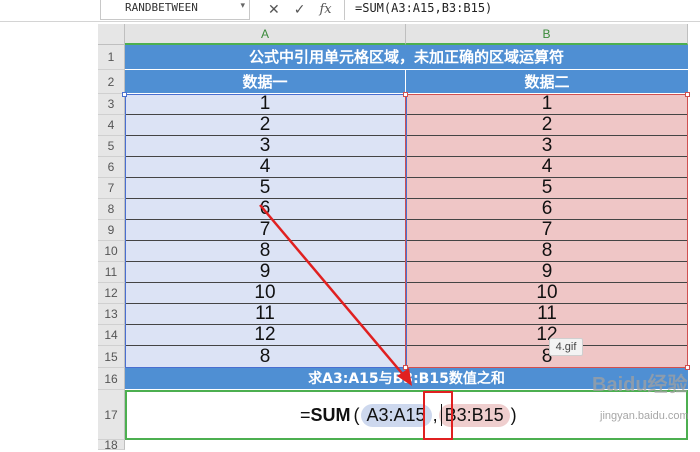  I want to click on arrow-line, so click(333, 291).